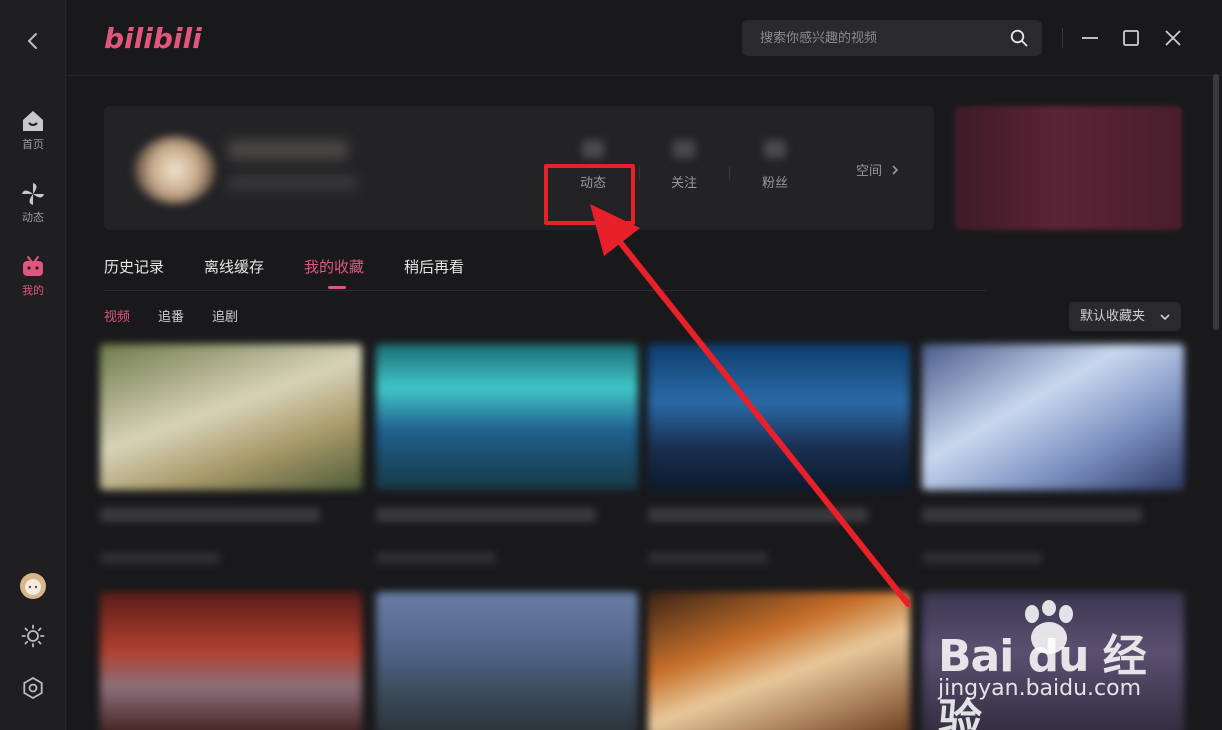 The width and height of the screenshot is (1222, 730). I want to click on stat-label: 关注, so click(683, 183).